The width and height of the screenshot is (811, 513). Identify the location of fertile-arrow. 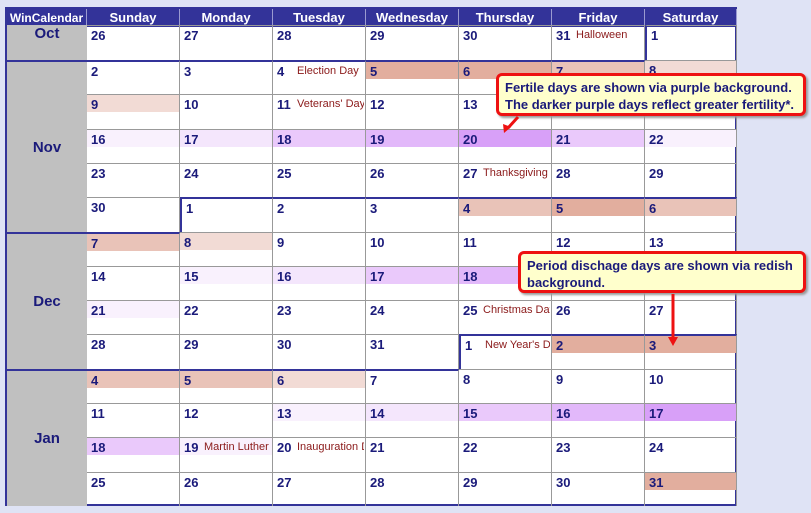
(513, 122).